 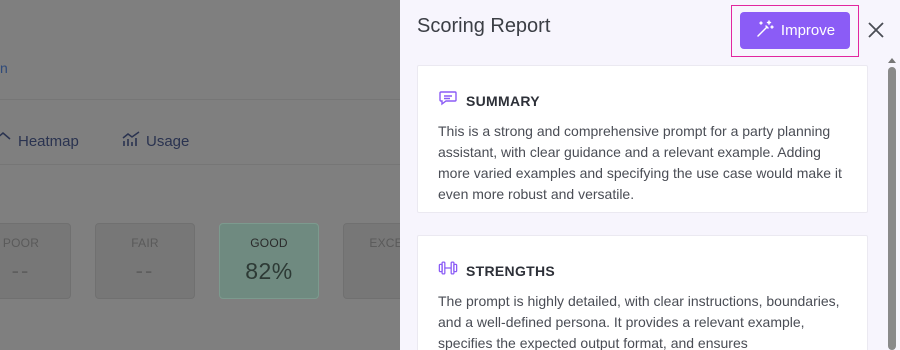 I want to click on speech-bubble-icon, so click(x=448, y=100).